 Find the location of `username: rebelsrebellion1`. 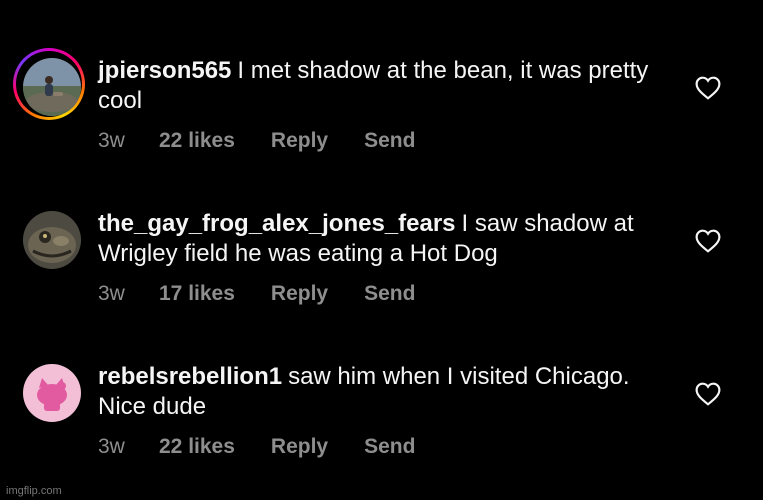

username: rebelsrebellion1 is located at coordinates (190, 376).